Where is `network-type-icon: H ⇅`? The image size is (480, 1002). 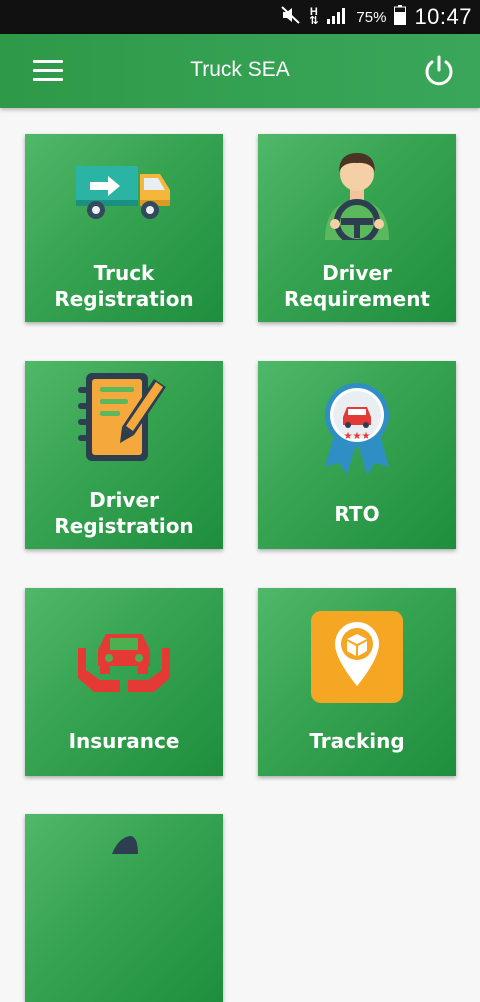
network-type-icon: H ⇅ is located at coordinates (314, 16).